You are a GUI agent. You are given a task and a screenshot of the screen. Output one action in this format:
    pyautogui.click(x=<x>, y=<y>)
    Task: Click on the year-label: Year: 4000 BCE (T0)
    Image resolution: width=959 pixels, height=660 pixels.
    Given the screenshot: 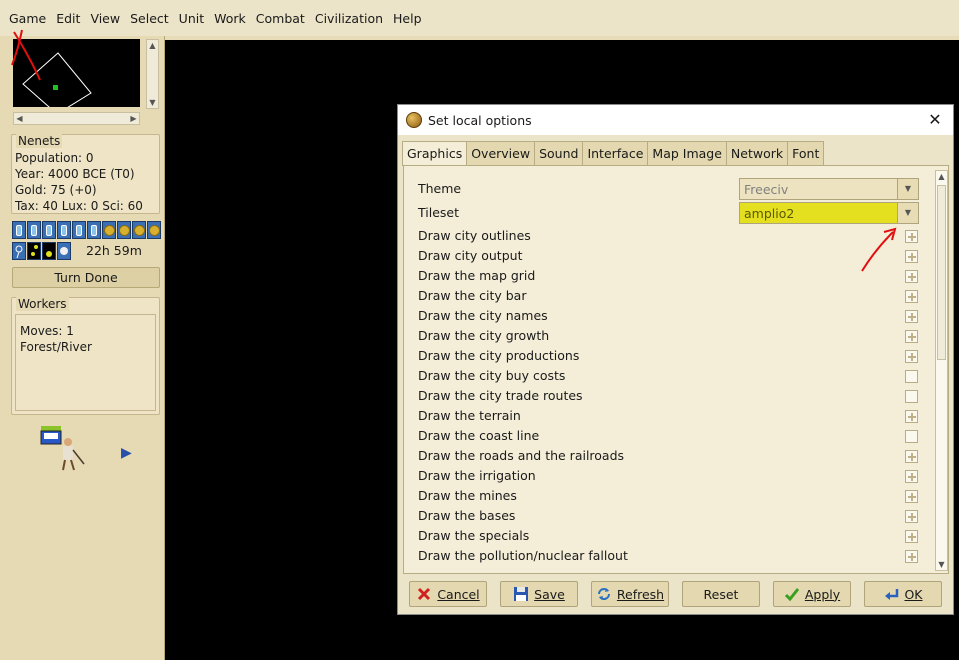 What is the action you would take?
    pyautogui.click(x=75, y=174)
    